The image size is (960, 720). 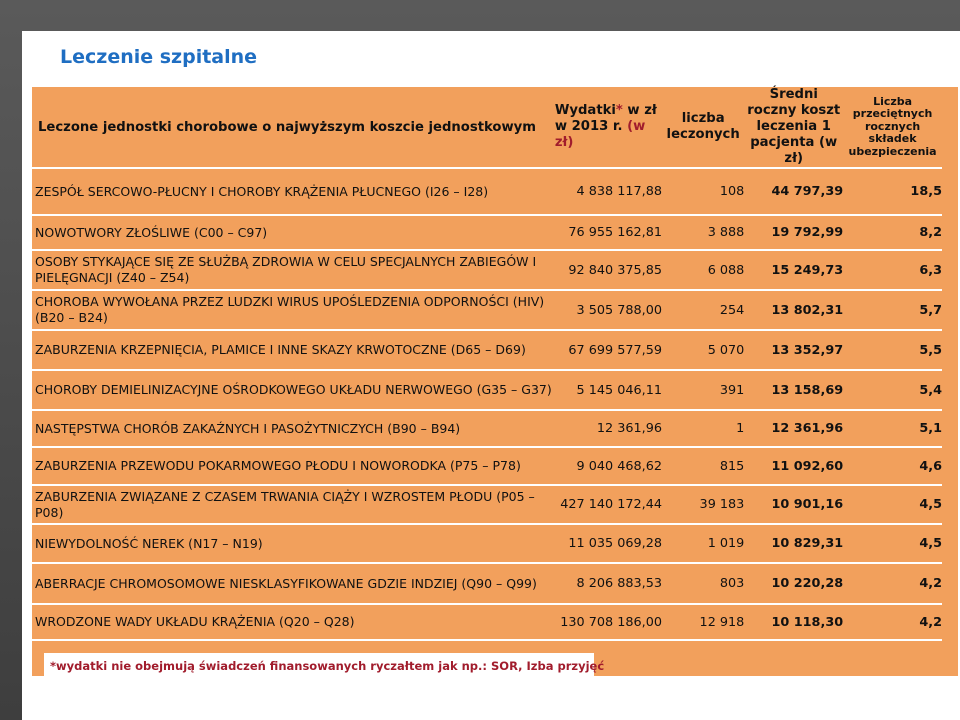 What do you see at coordinates (732, 310) in the screenshot?
I see `row-treated: 254` at bounding box center [732, 310].